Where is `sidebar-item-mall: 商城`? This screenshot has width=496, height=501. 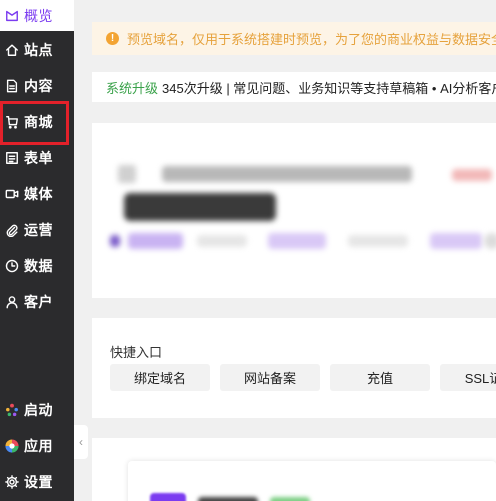 sidebar-item-mall: 商城 is located at coordinates (37, 122).